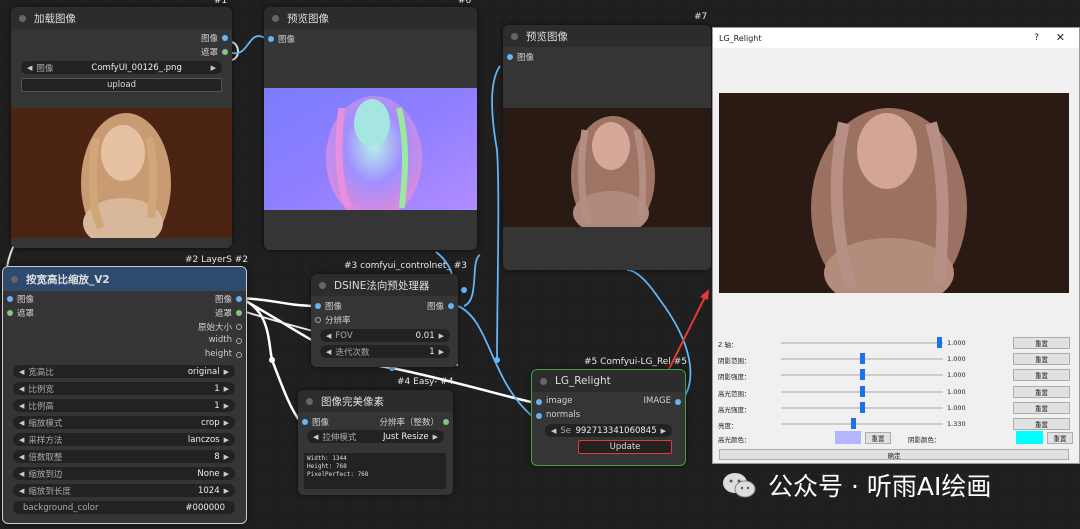 The width and height of the screenshot is (1080, 529). Describe the element at coordinates (124, 405) in the screenshot. I see `widget-row: ◀ 比例高 1 ▶` at that location.